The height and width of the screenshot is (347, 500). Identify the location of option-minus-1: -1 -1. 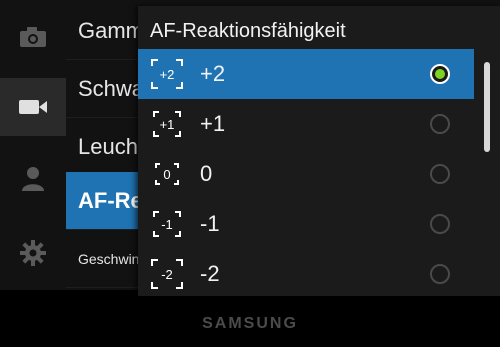
(306, 224).